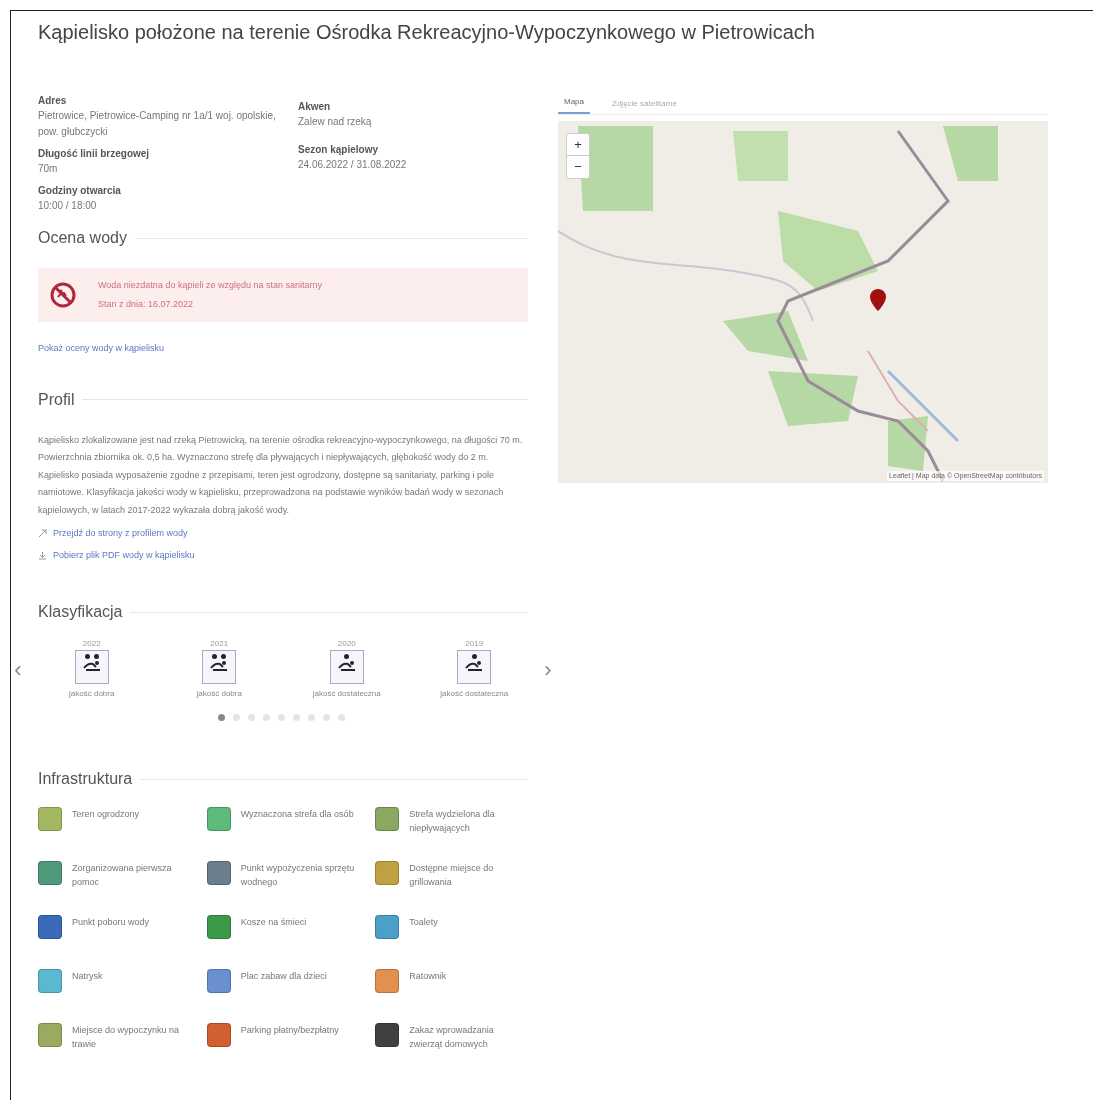  I want to click on link-icon, so click(42, 534).